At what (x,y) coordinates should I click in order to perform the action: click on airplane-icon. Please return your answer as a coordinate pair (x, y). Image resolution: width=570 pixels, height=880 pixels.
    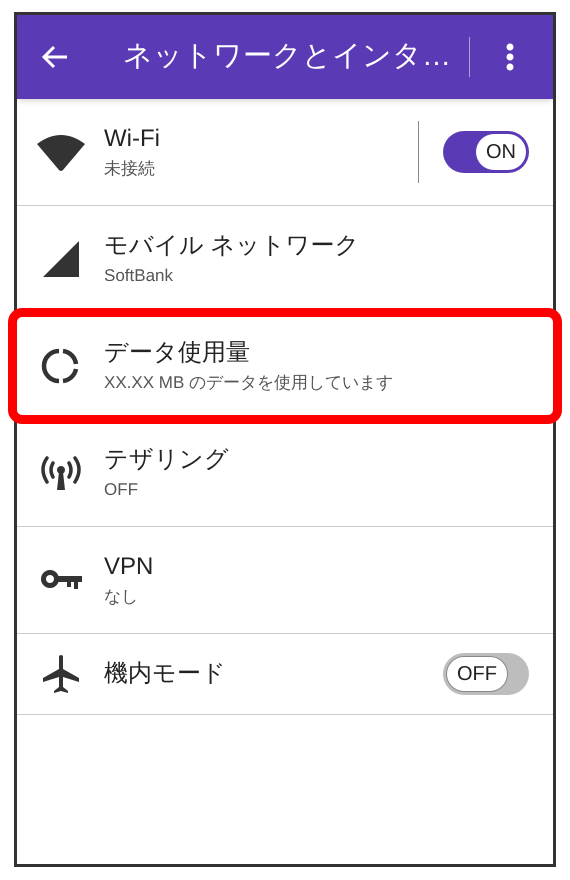
    Looking at the image, I should click on (60, 674).